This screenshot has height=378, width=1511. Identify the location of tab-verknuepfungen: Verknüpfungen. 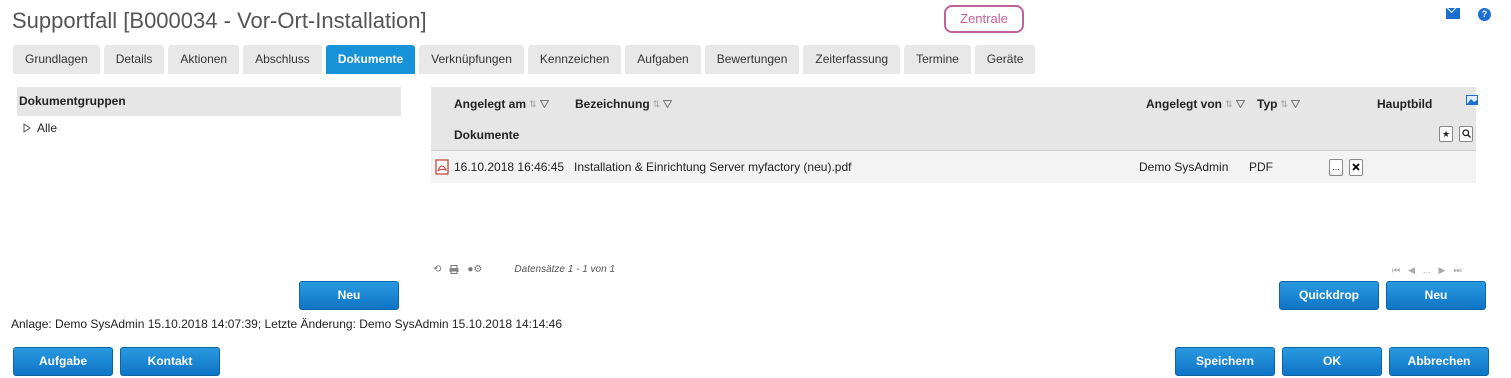
(471, 59).